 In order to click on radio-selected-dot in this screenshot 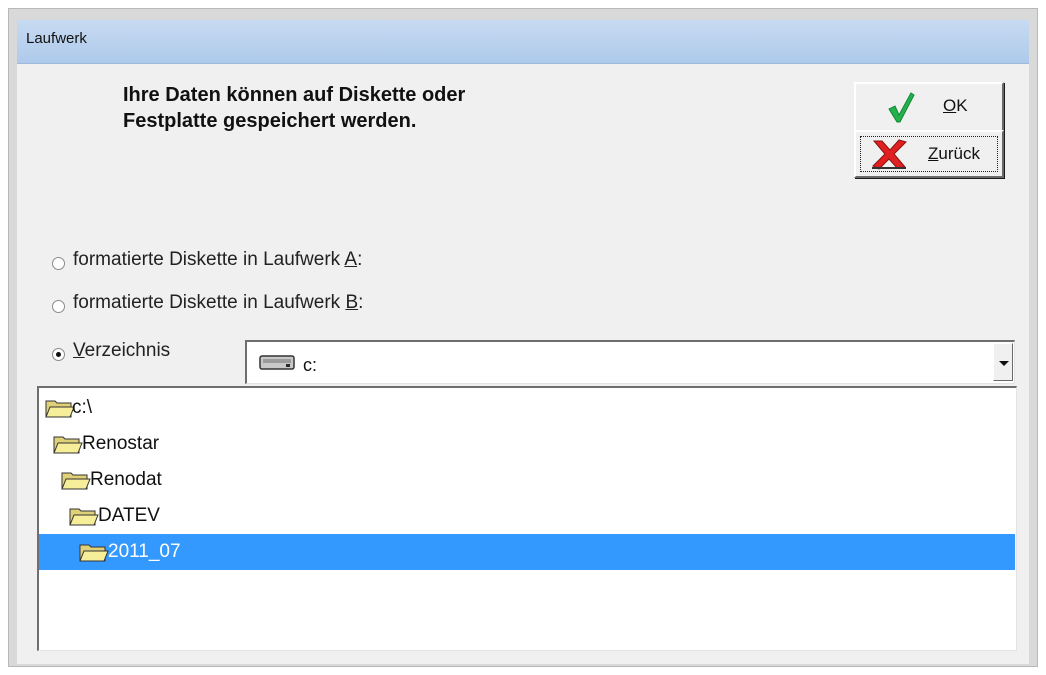, I will do `click(58, 354)`.